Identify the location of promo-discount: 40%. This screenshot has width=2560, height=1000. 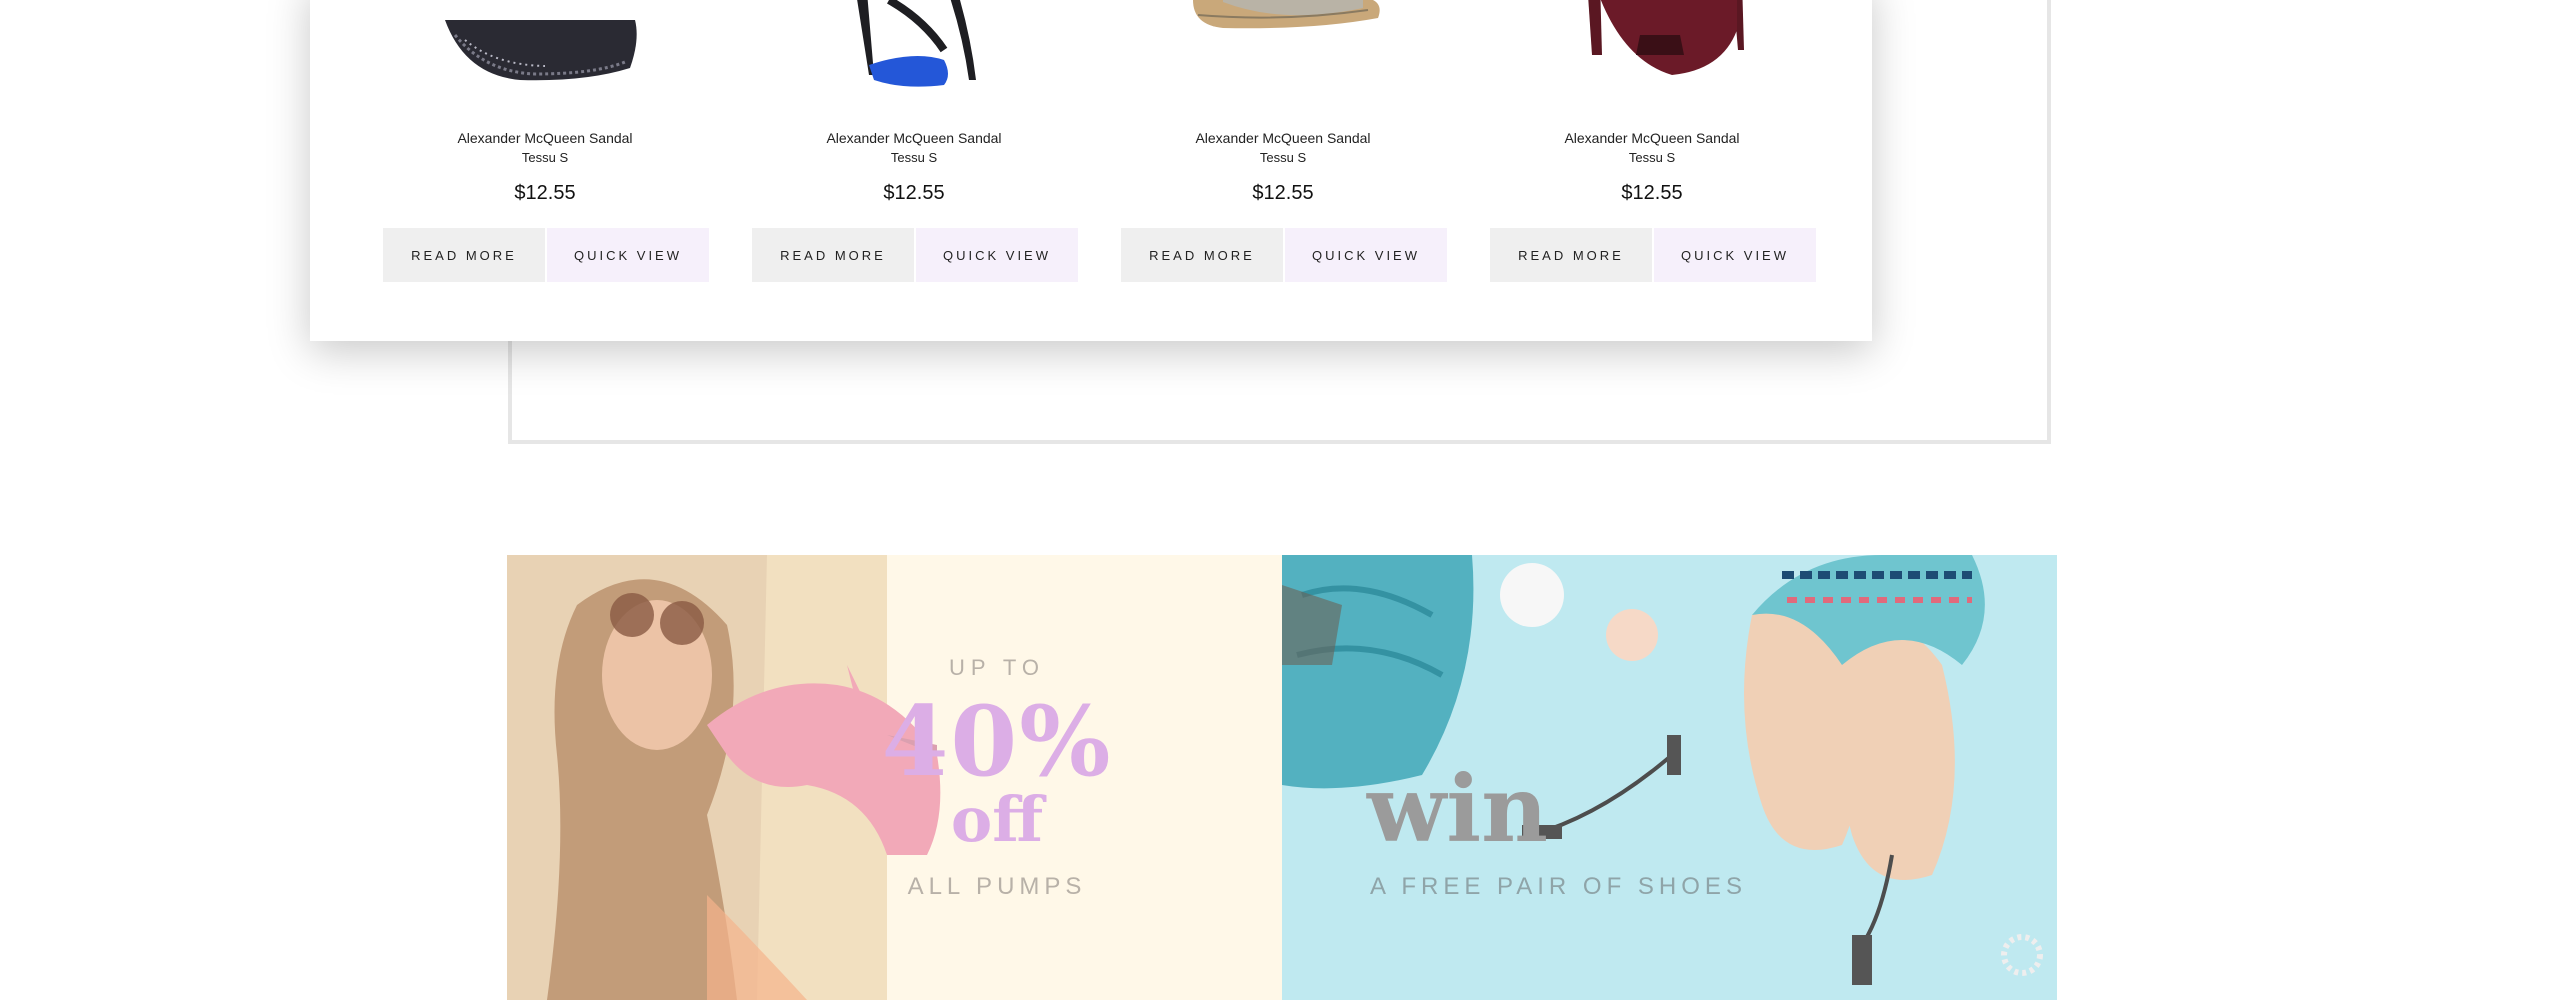
(997, 741).